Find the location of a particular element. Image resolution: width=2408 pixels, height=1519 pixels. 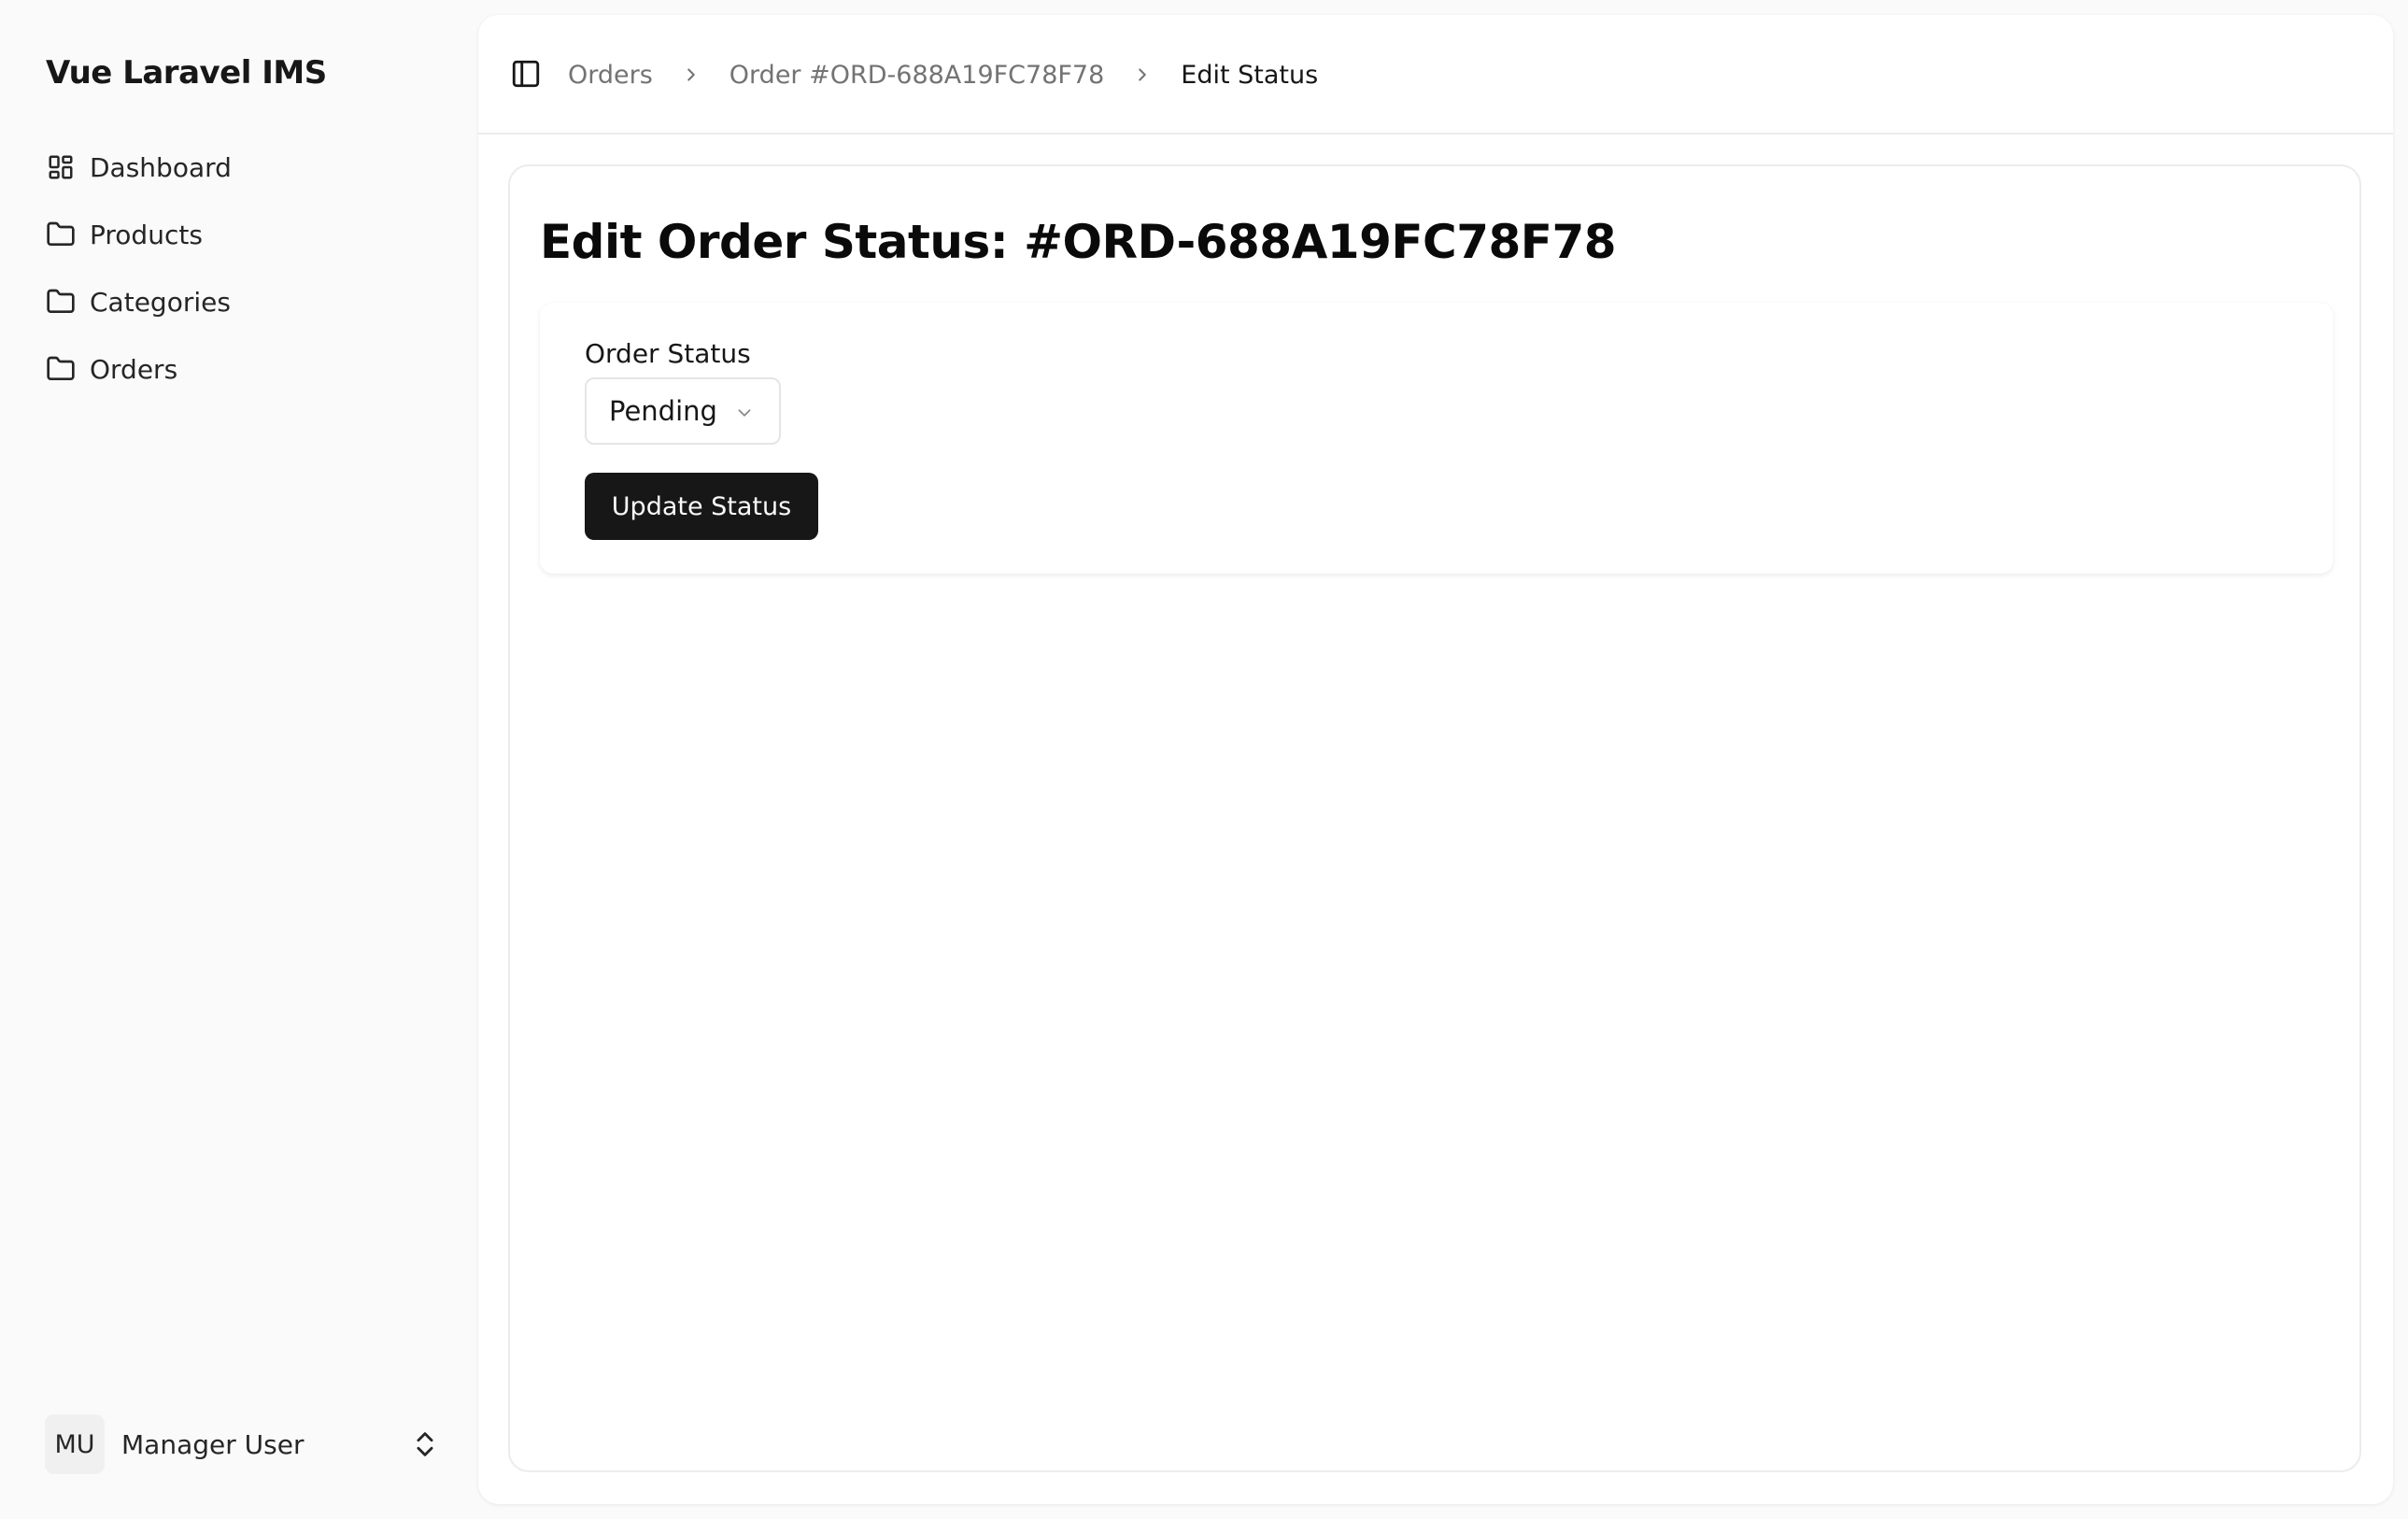

user-menu: MU Manager User is located at coordinates (243, 1445).